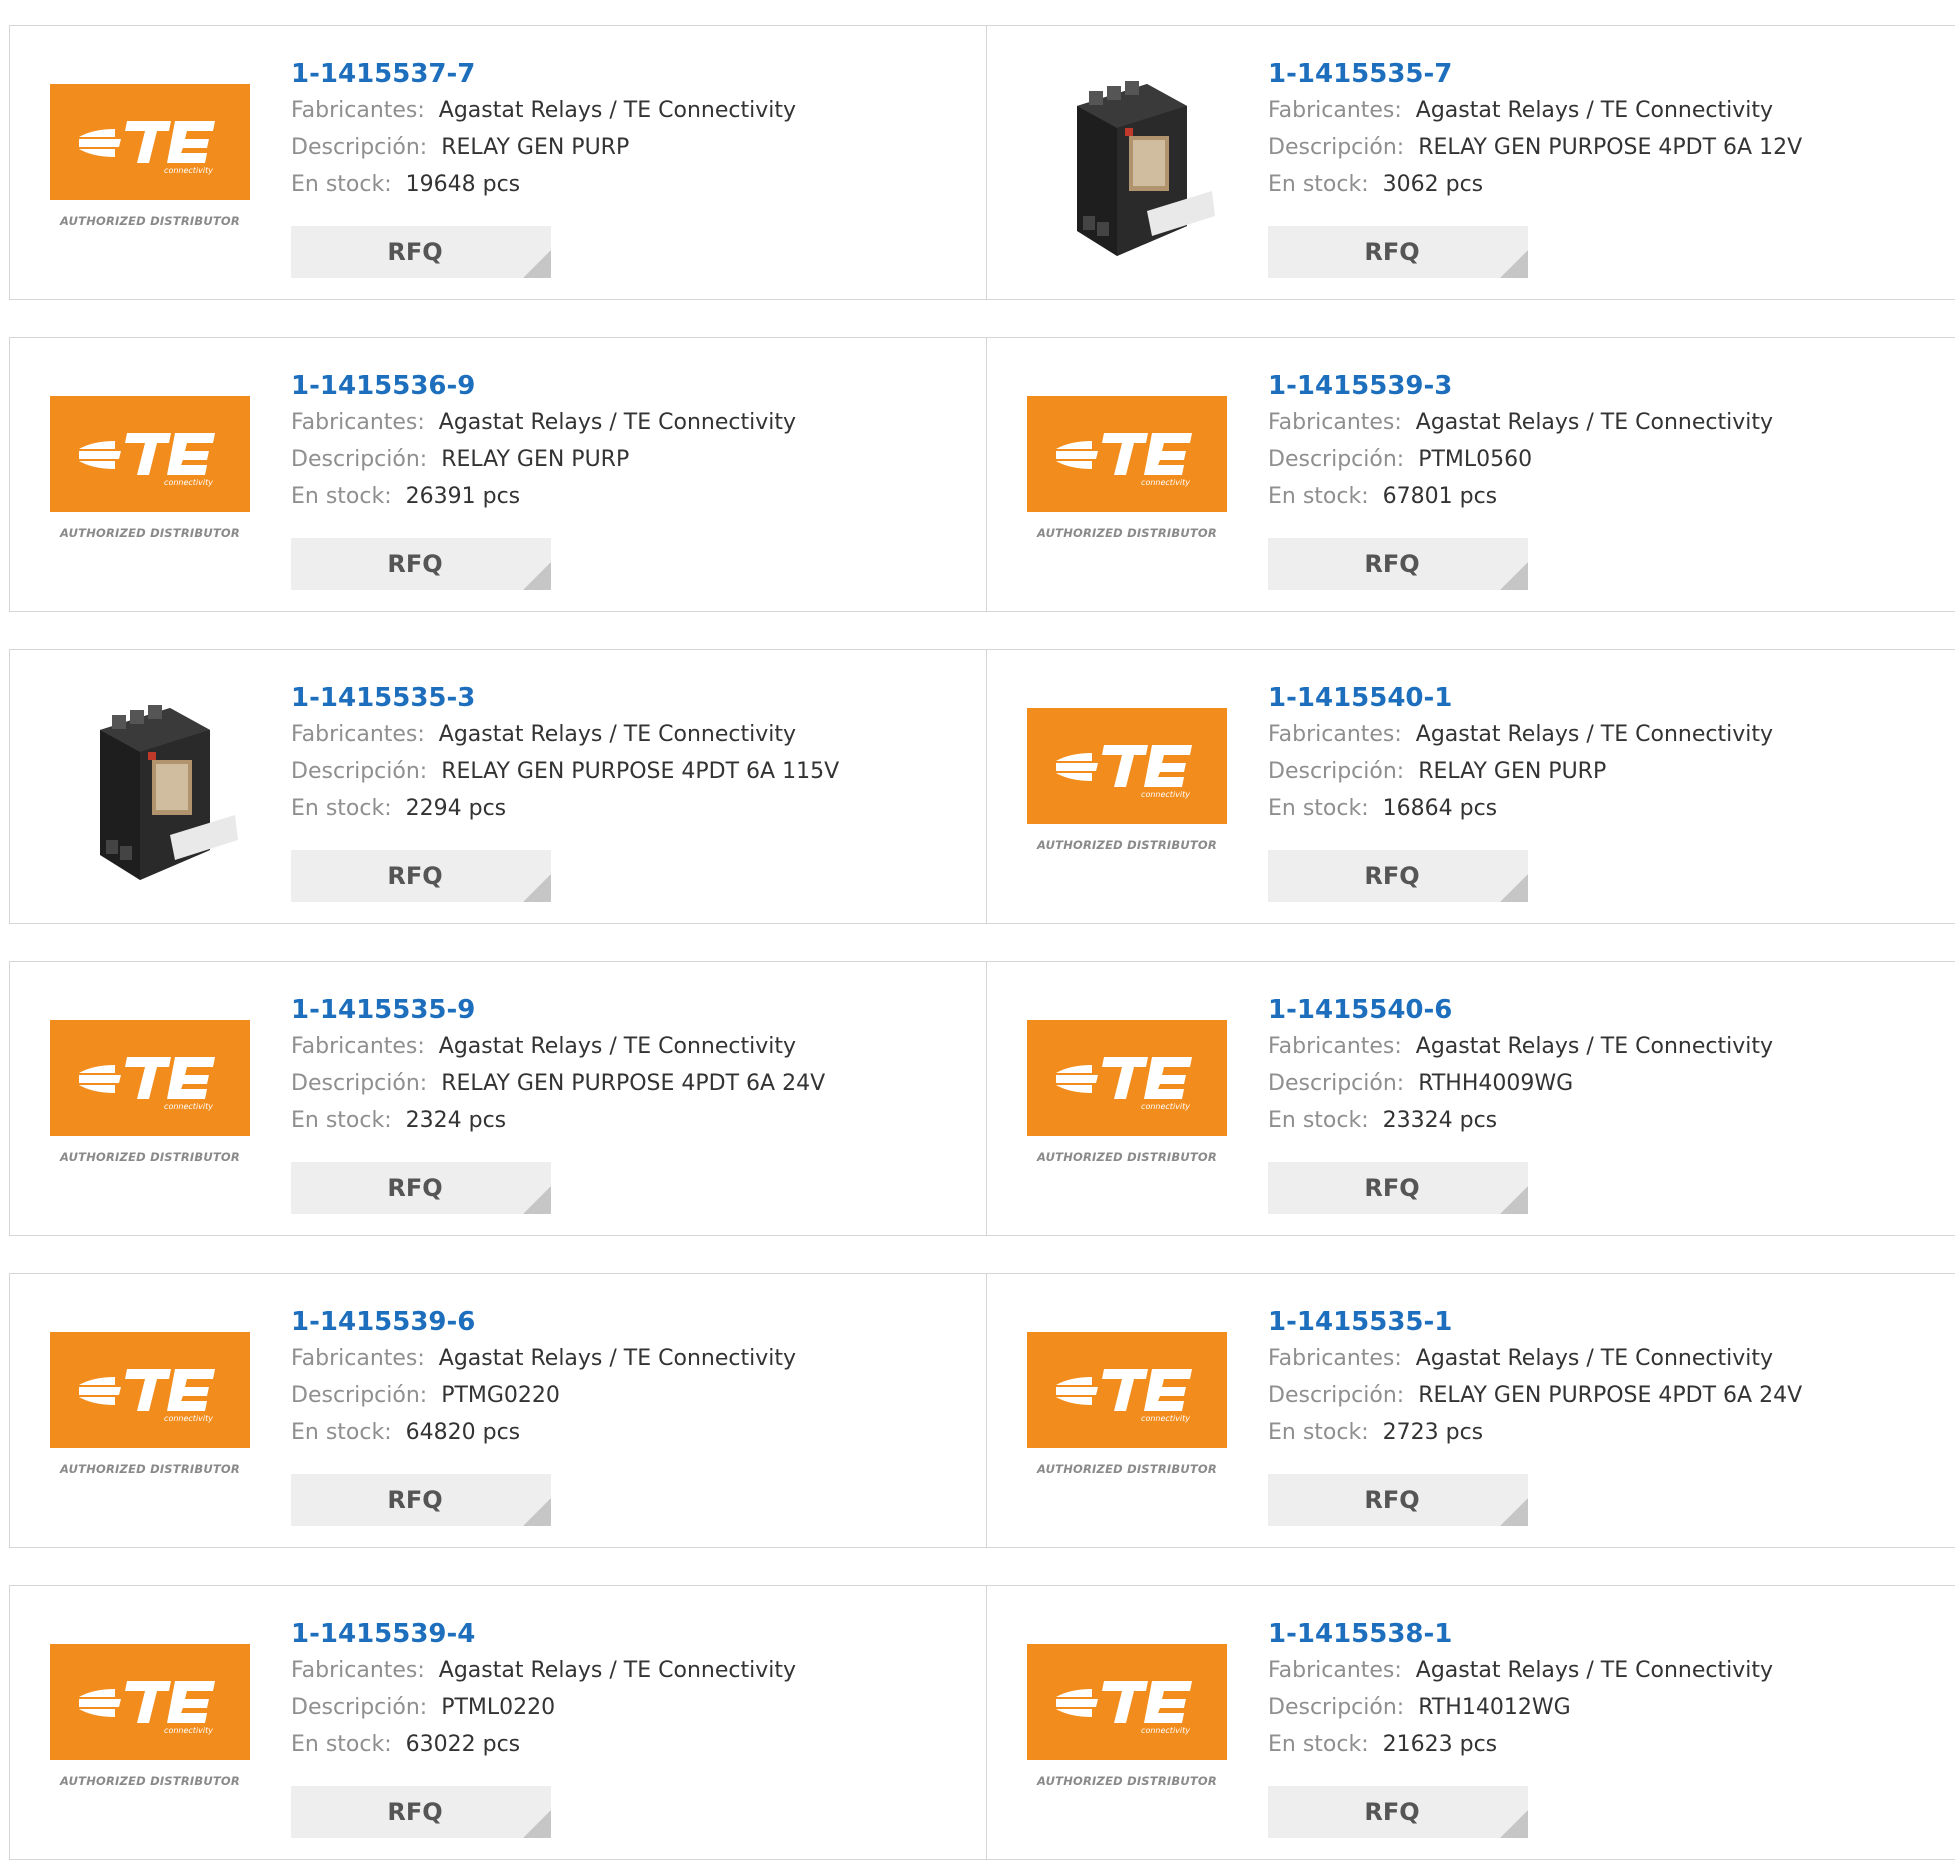  I want to click on part-number-link: 1-1415535-7, so click(1360, 74).